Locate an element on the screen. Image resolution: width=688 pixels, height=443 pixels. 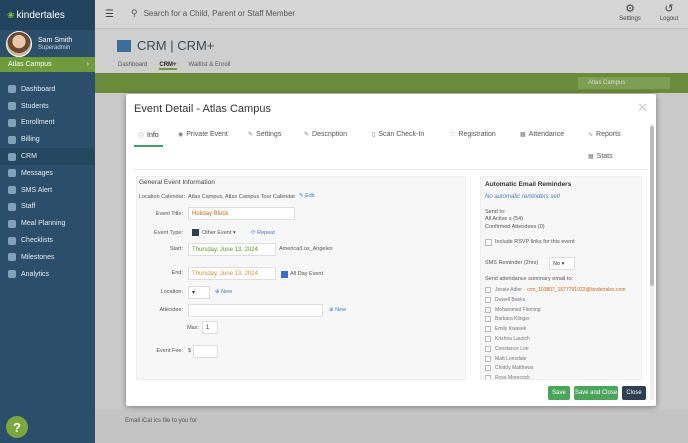
staff-recipient: Emily Kwasek is located at coordinates (506, 329).